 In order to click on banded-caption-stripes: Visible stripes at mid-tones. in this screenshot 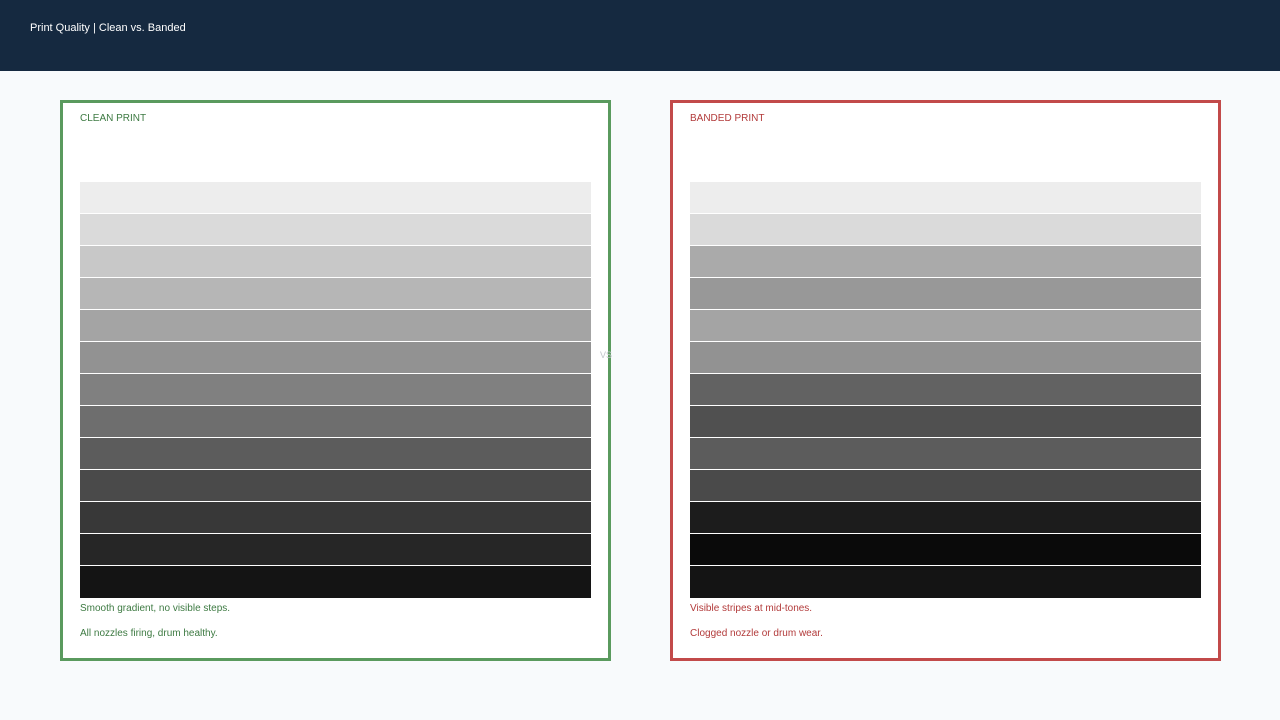, I will do `click(751, 608)`.